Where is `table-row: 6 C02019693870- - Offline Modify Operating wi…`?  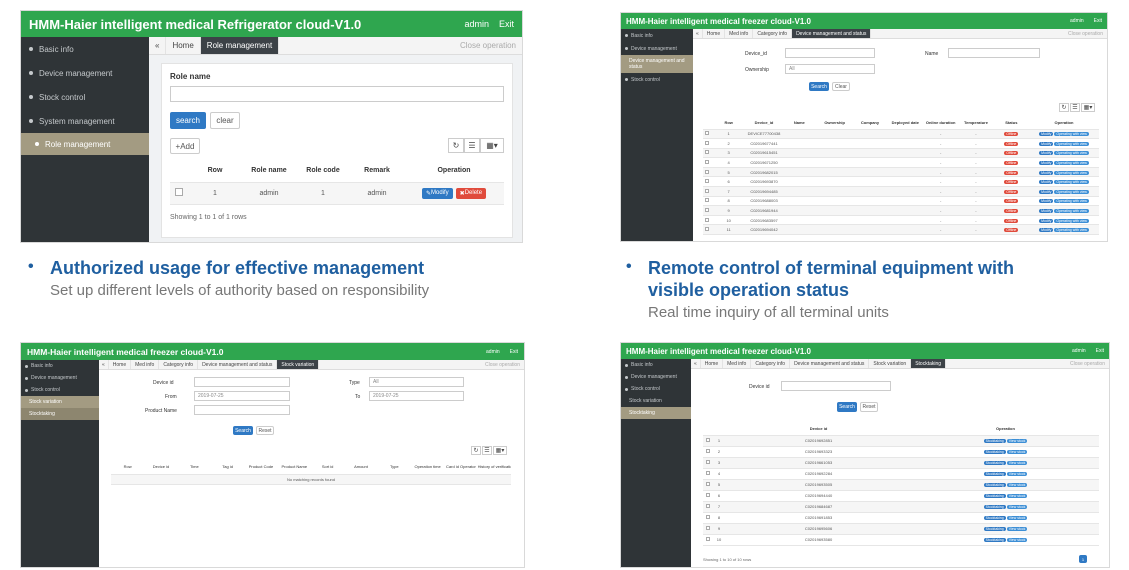 table-row: 6 C02019693870- - Offline Modify Operating wi… is located at coordinates (901, 182).